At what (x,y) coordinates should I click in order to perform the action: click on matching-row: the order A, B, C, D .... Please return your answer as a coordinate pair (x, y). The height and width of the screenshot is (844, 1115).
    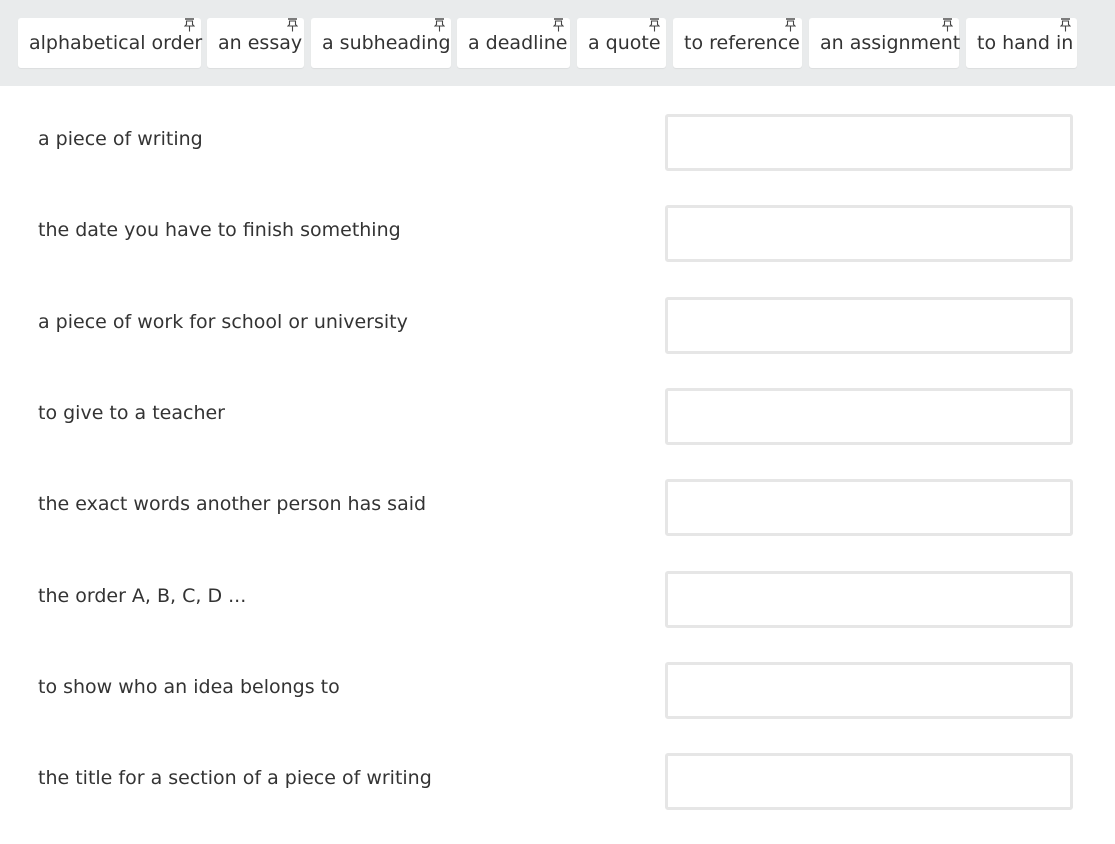
    Looking at the image, I should click on (557, 616).